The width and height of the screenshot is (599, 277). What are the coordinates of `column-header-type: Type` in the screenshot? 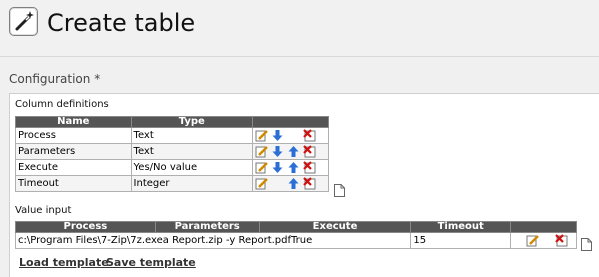 It's located at (192, 122).